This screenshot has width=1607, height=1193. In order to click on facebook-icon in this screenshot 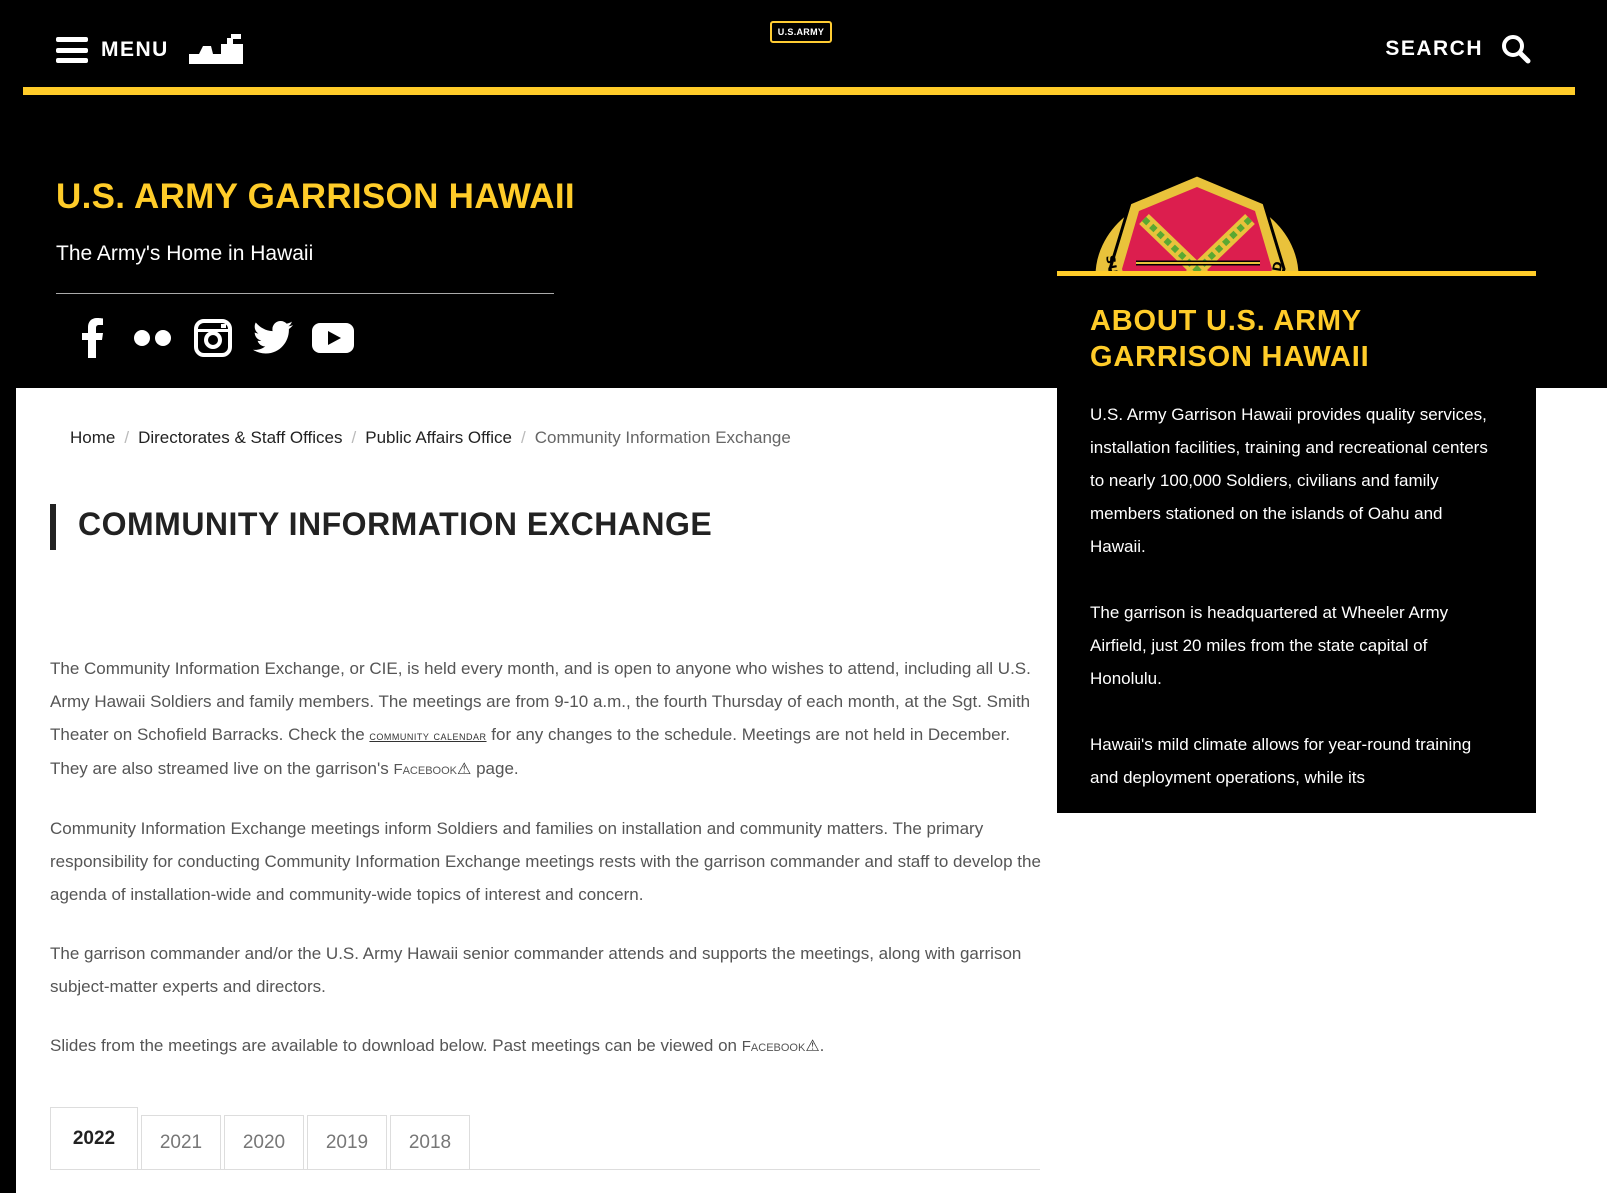, I will do `click(93, 338)`.